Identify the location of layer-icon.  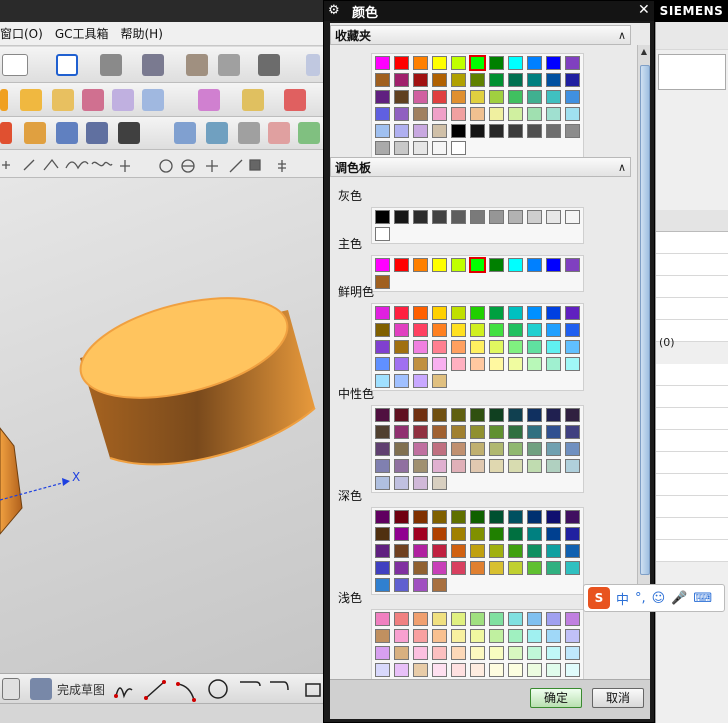
(313, 65).